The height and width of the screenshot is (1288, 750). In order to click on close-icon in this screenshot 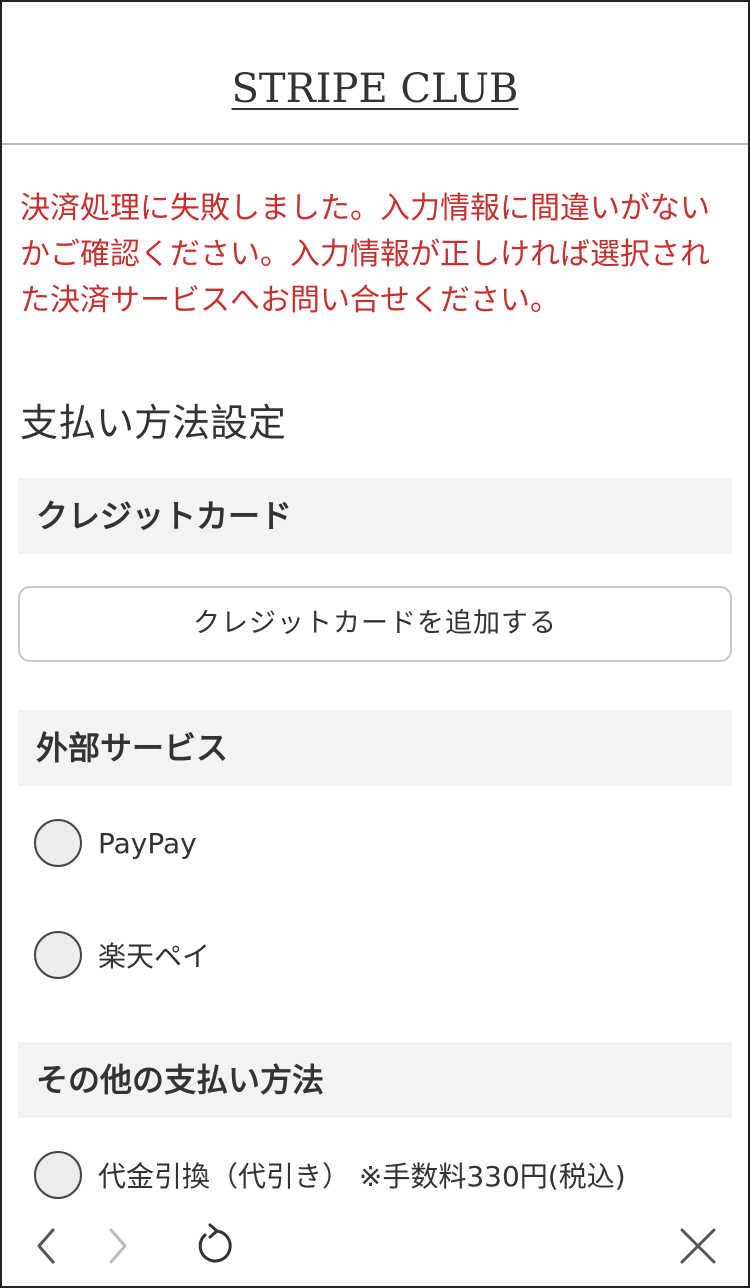, I will do `click(698, 1246)`.